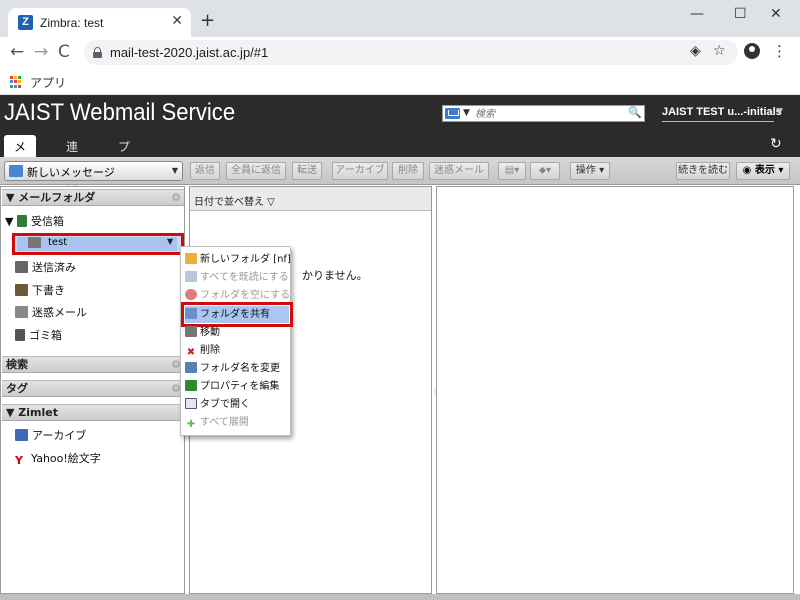  Describe the element at coordinates (207, 20) in the screenshot. I see `new-tab-icon: +` at that location.